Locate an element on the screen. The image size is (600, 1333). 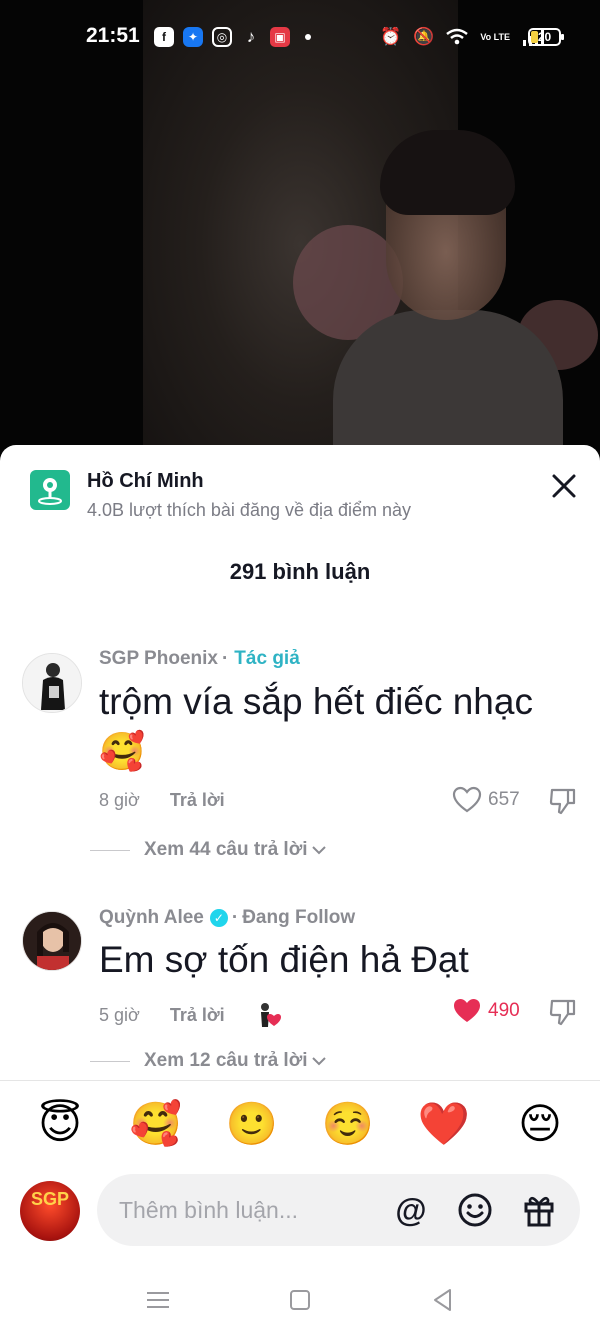
menu-icon is located at coordinates (158, 1300).